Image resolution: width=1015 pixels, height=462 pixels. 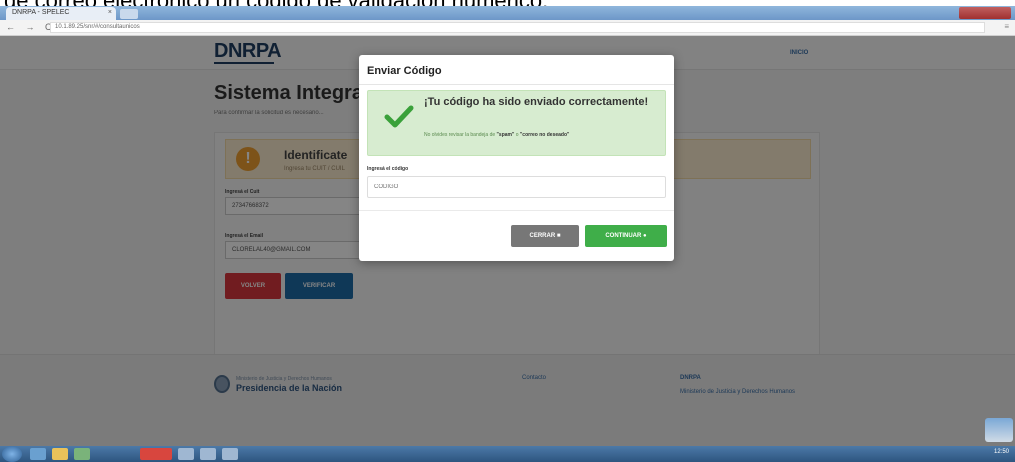 What do you see at coordinates (517, 27) in the screenshot?
I see `url-input: 10.1.89.25/snr/#/consultaunicos` at bounding box center [517, 27].